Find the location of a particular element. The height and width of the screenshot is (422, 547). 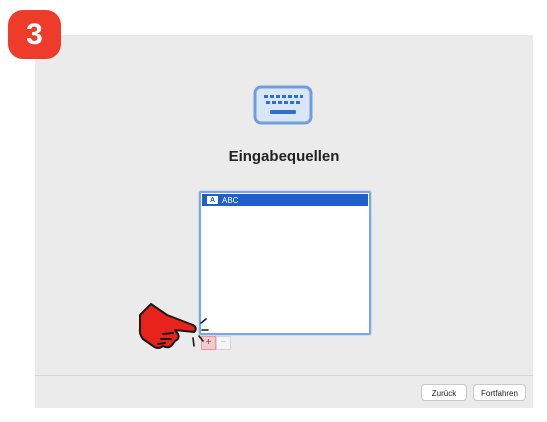

list-item: A ABC is located at coordinates (285, 200).